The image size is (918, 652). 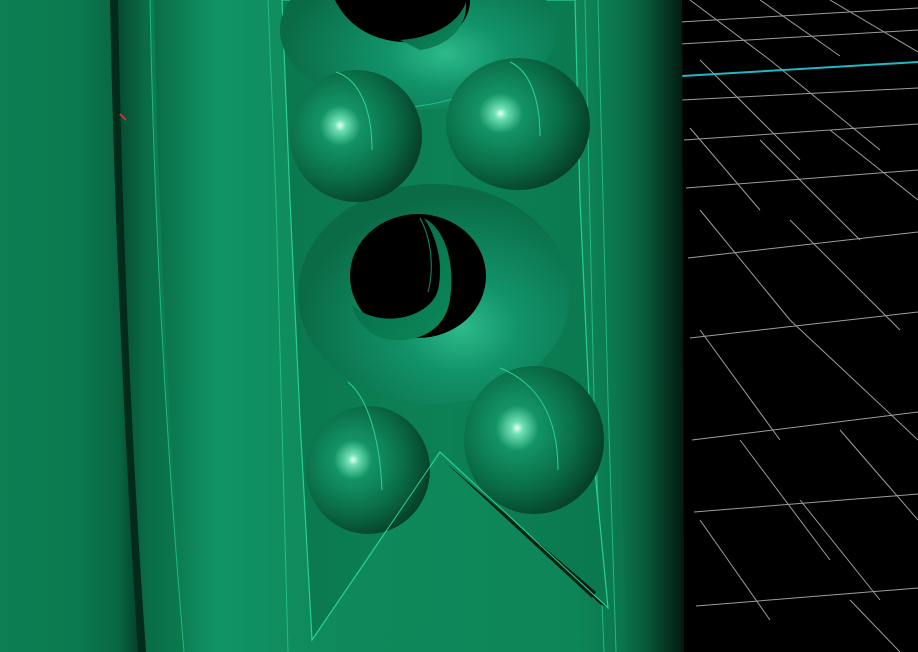 I want to click on ball-top-left, so click(x=356, y=136).